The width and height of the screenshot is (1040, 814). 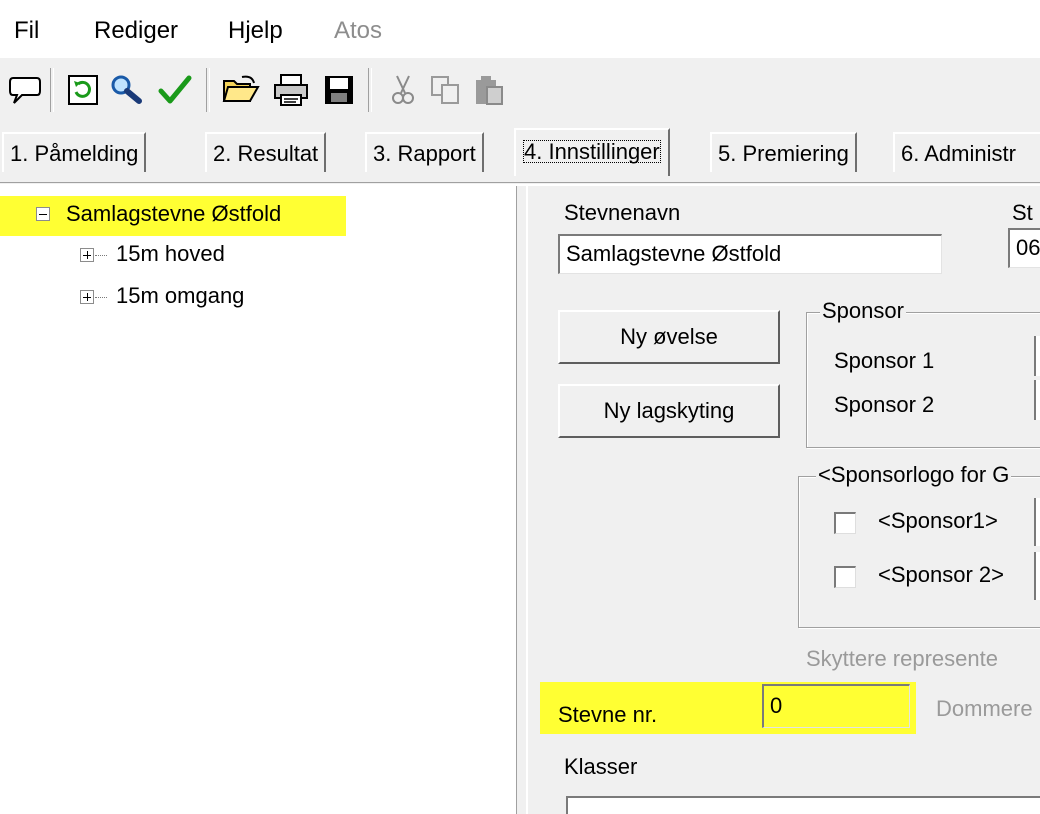 What do you see at coordinates (914, 475) in the screenshot?
I see `sponsorlogo-group-title: <Sponsorlogo for G` at bounding box center [914, 475].